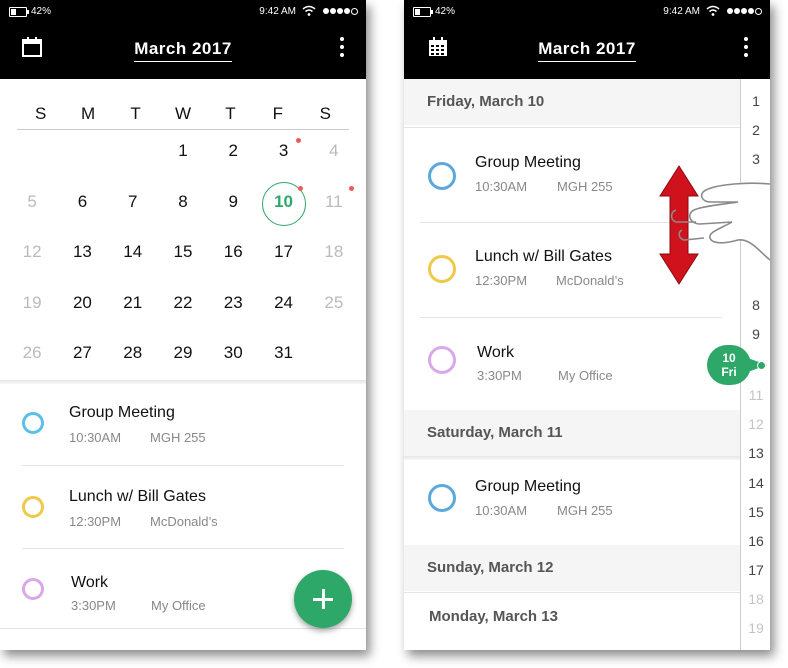  What do you see at coordinates (755, 101) in the screenshot?
I see `scroller-date: 1` at bounding box center [755, 101].